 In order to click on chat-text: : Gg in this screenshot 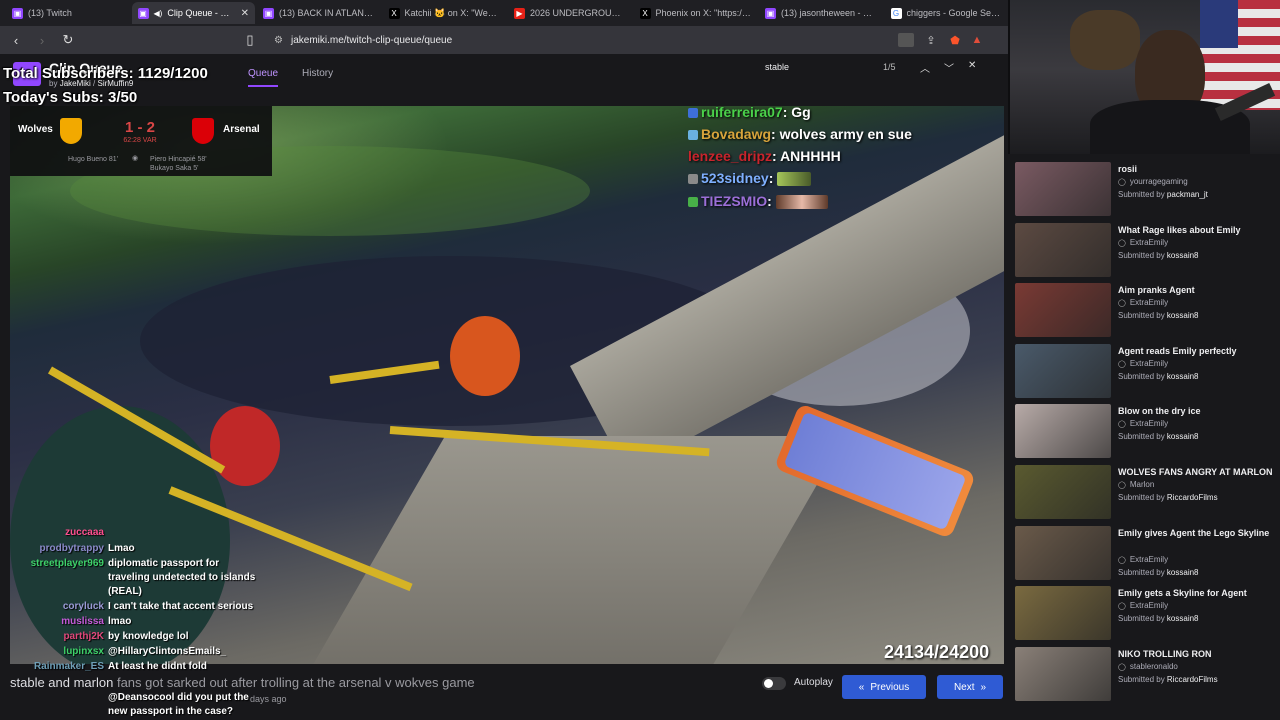, I will do `click(796, 112)`.